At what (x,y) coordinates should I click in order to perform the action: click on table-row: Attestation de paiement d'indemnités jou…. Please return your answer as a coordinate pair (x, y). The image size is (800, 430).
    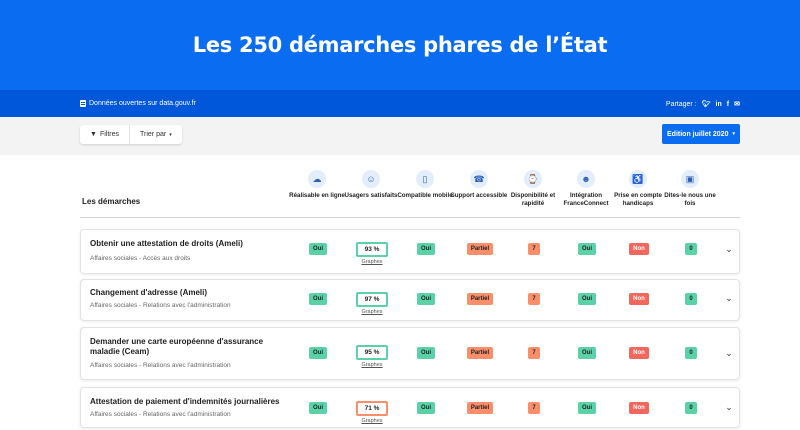
    Looking at the image, I should click on (410, 407).